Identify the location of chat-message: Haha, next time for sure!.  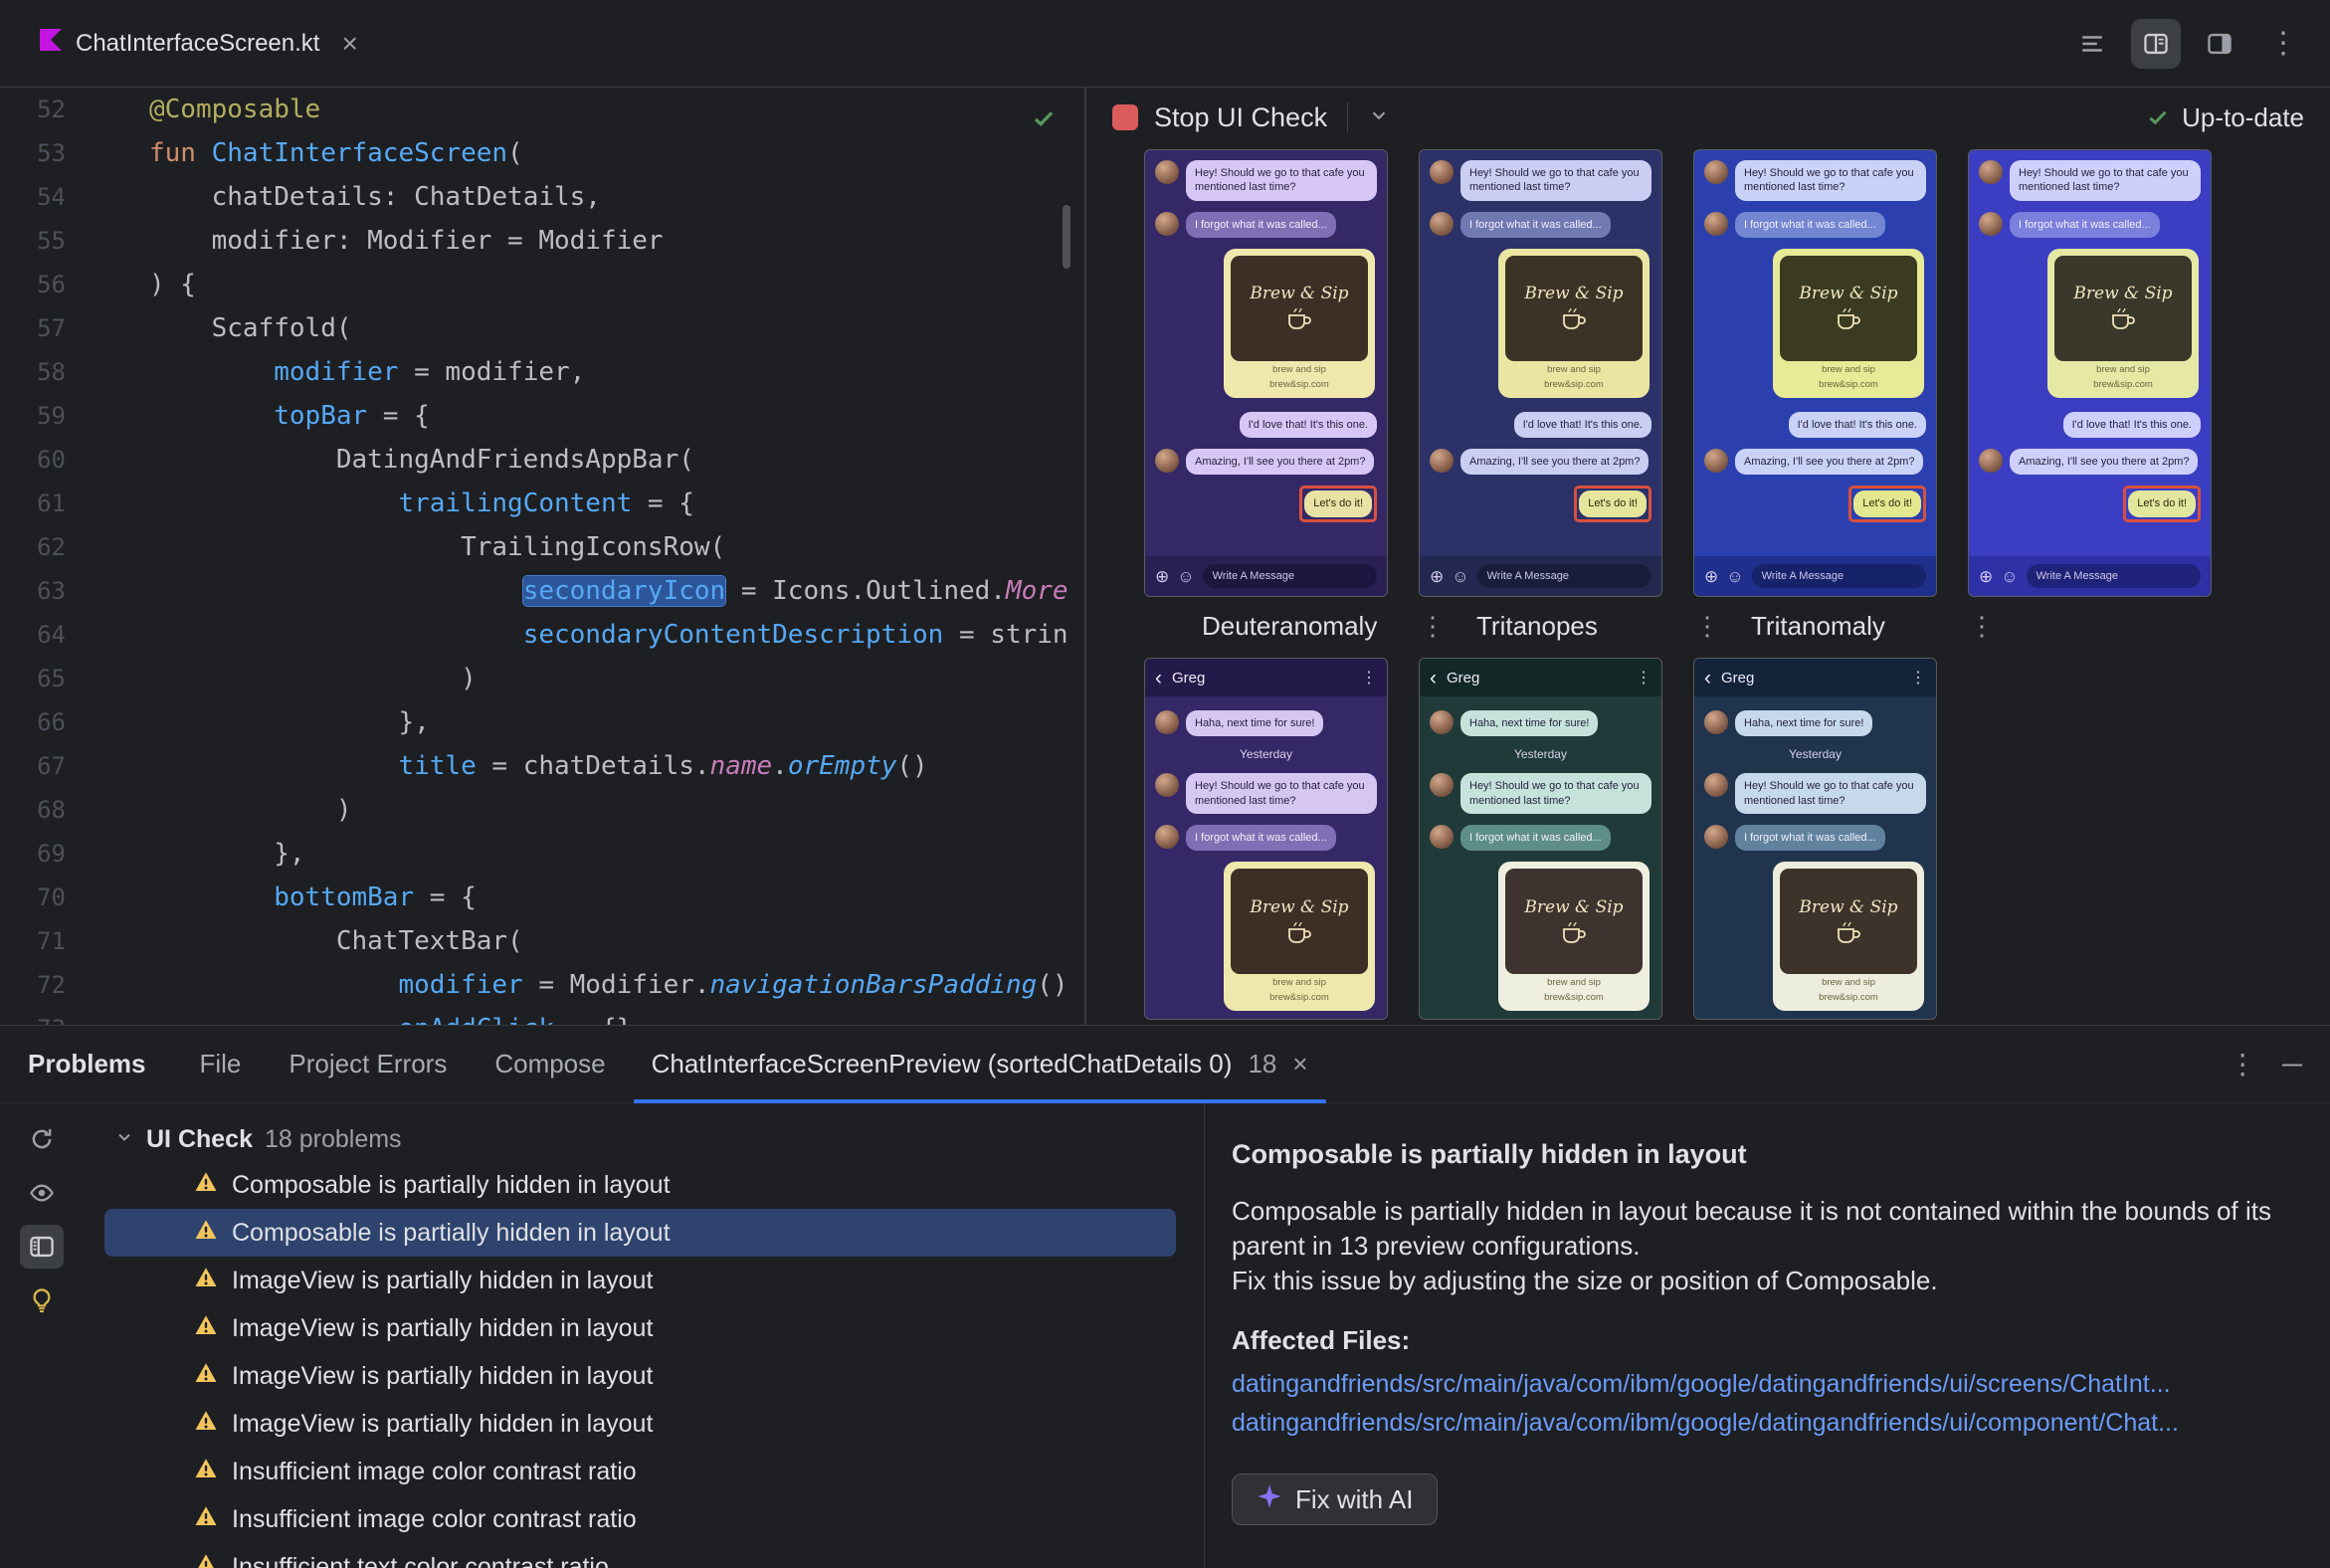
(1815, 723).